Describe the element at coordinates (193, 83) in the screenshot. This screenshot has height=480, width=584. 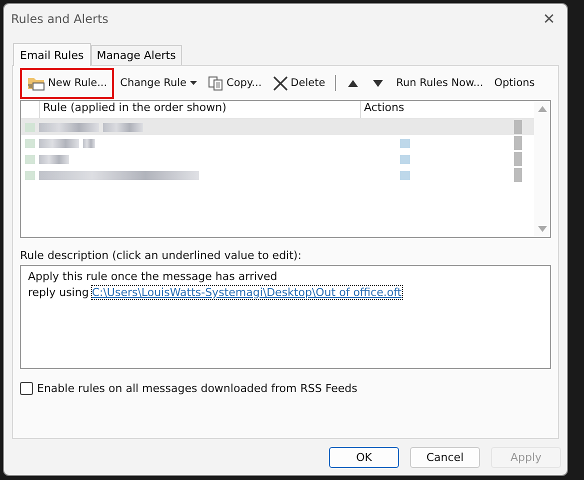
I see `caret-icon` at that location.